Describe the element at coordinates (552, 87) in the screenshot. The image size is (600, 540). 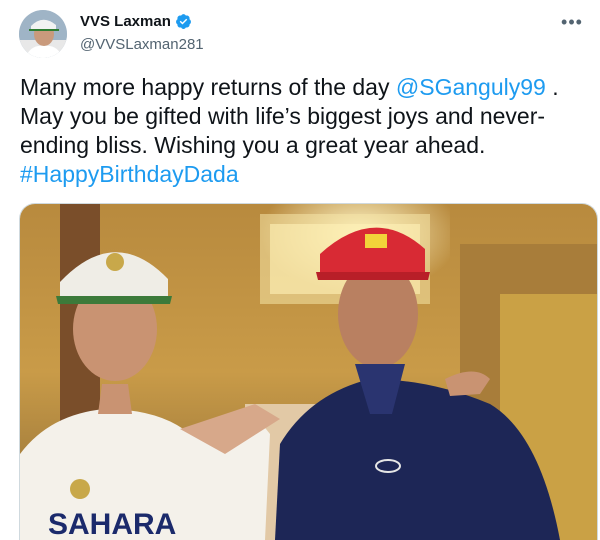
I see `tweet-text-after-mention: .` at that location.